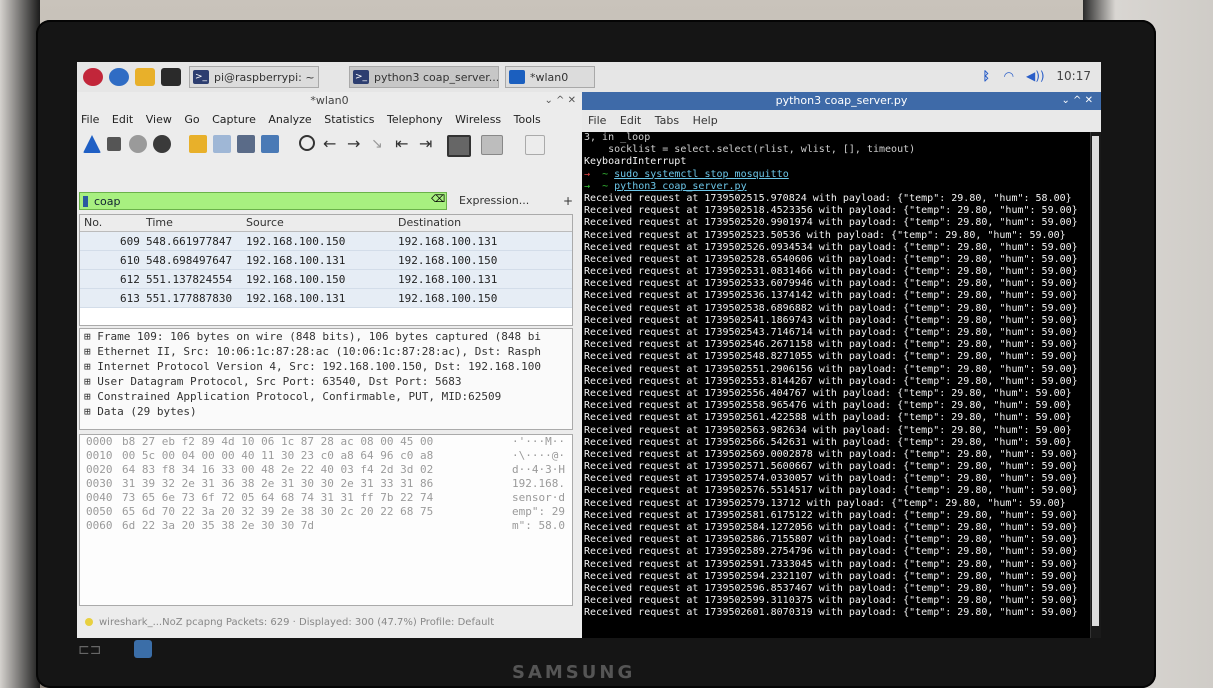 This screenshot has height=688, width=1213. What do you see at coordinates (270, 144) in the screenshot?
I see `reload-icon` at bounding box center [270, 144].